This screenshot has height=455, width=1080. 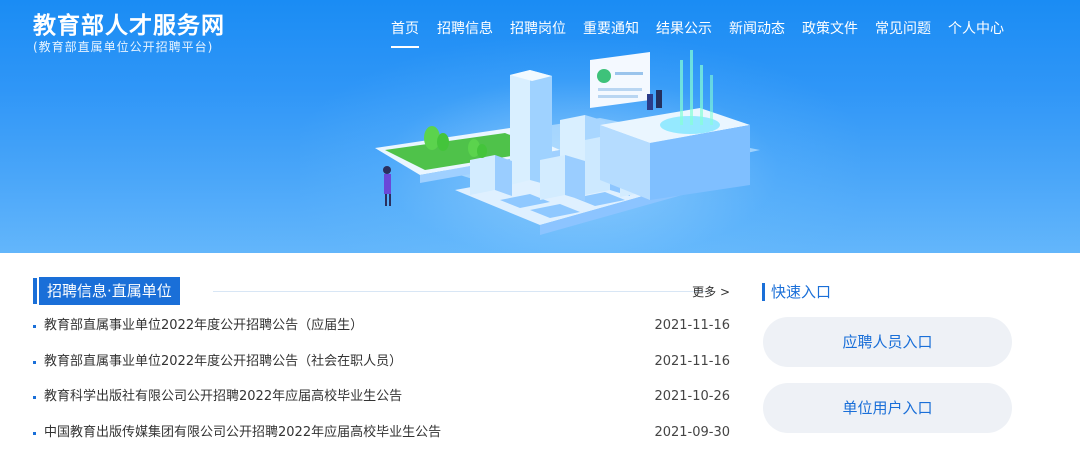 What do you see at coordinates (684, 28) in the screenshot?
I see `nav-results: 结果公示` at bounding box center [684, 28].